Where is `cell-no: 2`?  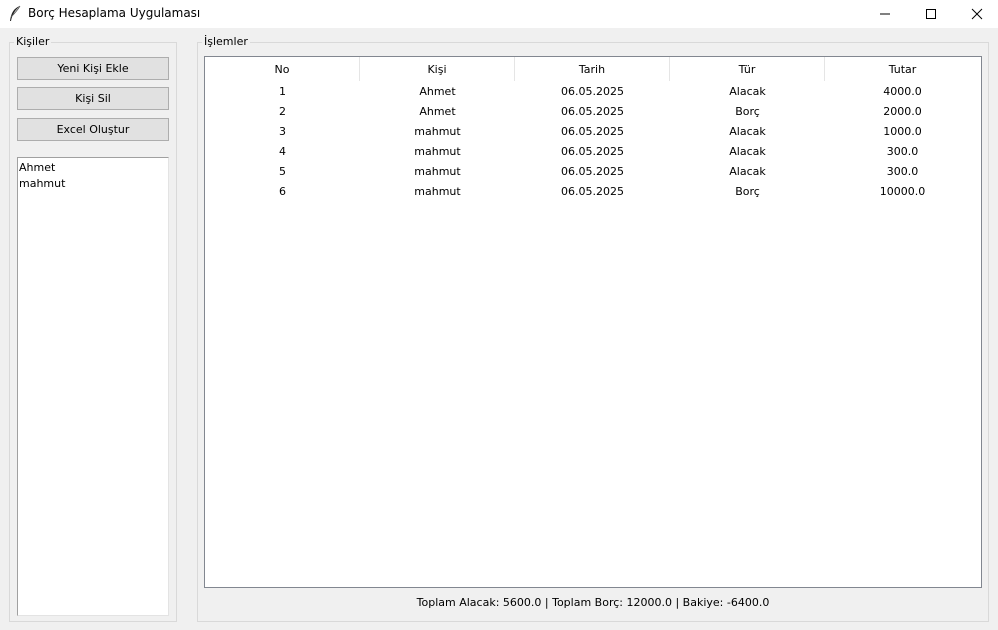
cell-no: 2 is located at coordinates (282, 111).